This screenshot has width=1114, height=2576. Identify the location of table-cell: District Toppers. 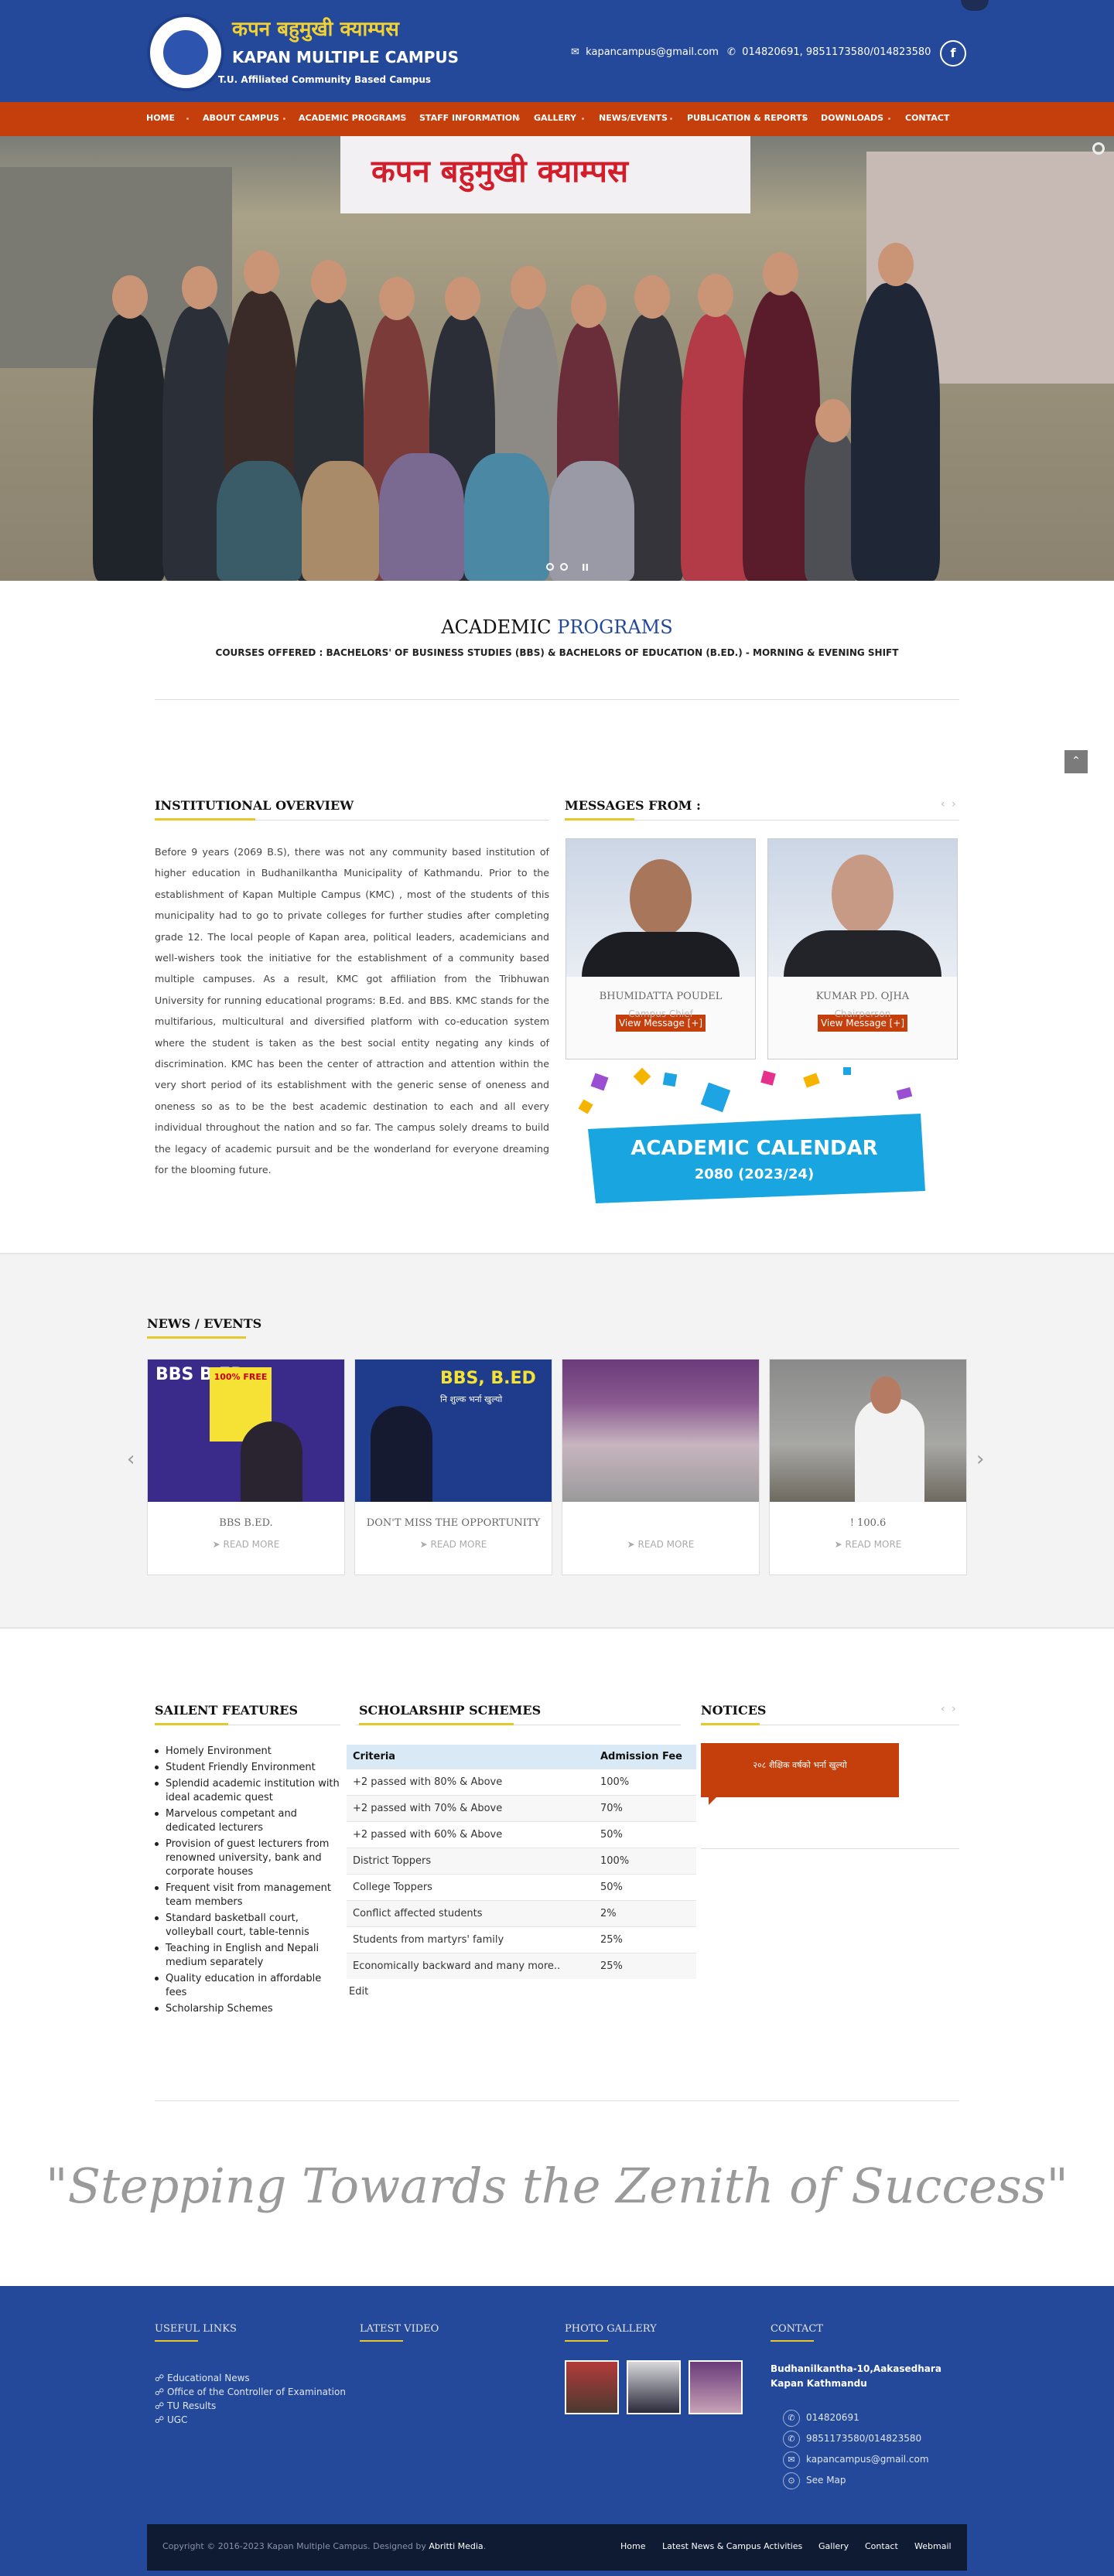
(470, 1862).